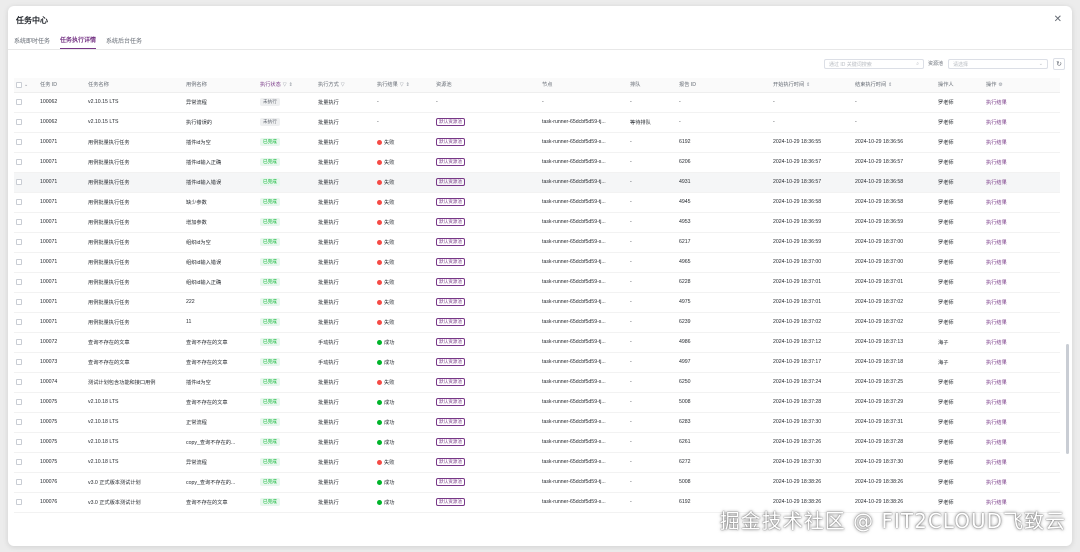 This screenshot has width=1080, height=552. Describe the element at coordinates (32, 42) in the screenshot. I see `tab-0: 系统即时任务` at that location.